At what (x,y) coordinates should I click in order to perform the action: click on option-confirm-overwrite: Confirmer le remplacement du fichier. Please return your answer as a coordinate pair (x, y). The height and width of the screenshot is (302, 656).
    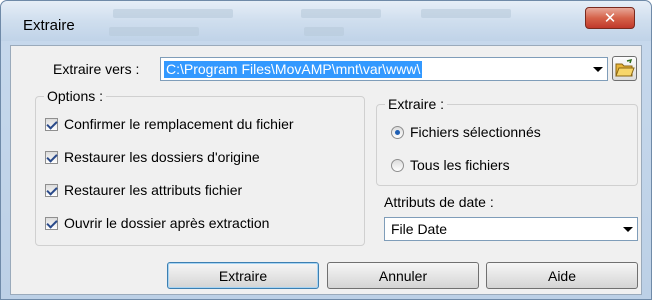
    Looking at the image, I should click on (169, 124).